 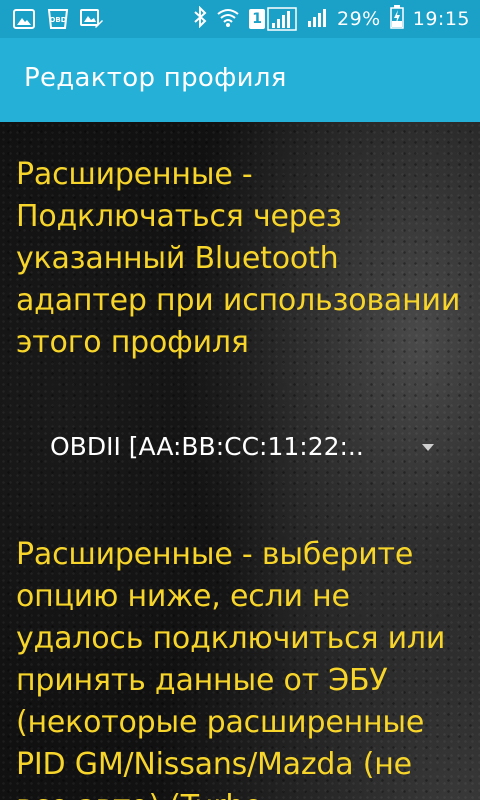 What do you see at coordinates (428, 447) in the screenshot?
I see `dropdown-arrow-icon` at bounding box center [428, 447].